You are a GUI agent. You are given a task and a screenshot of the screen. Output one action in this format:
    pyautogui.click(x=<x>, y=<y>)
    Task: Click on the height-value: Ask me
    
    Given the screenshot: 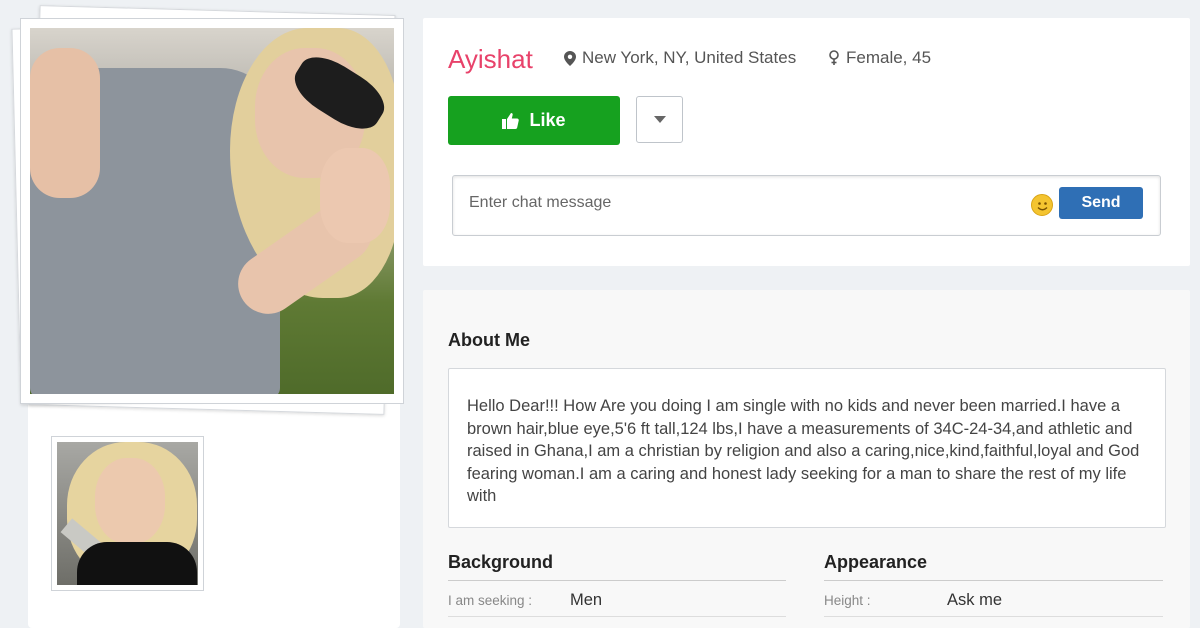 What is the action you would take?
    pyautogui.click(x=975, y=600)
    